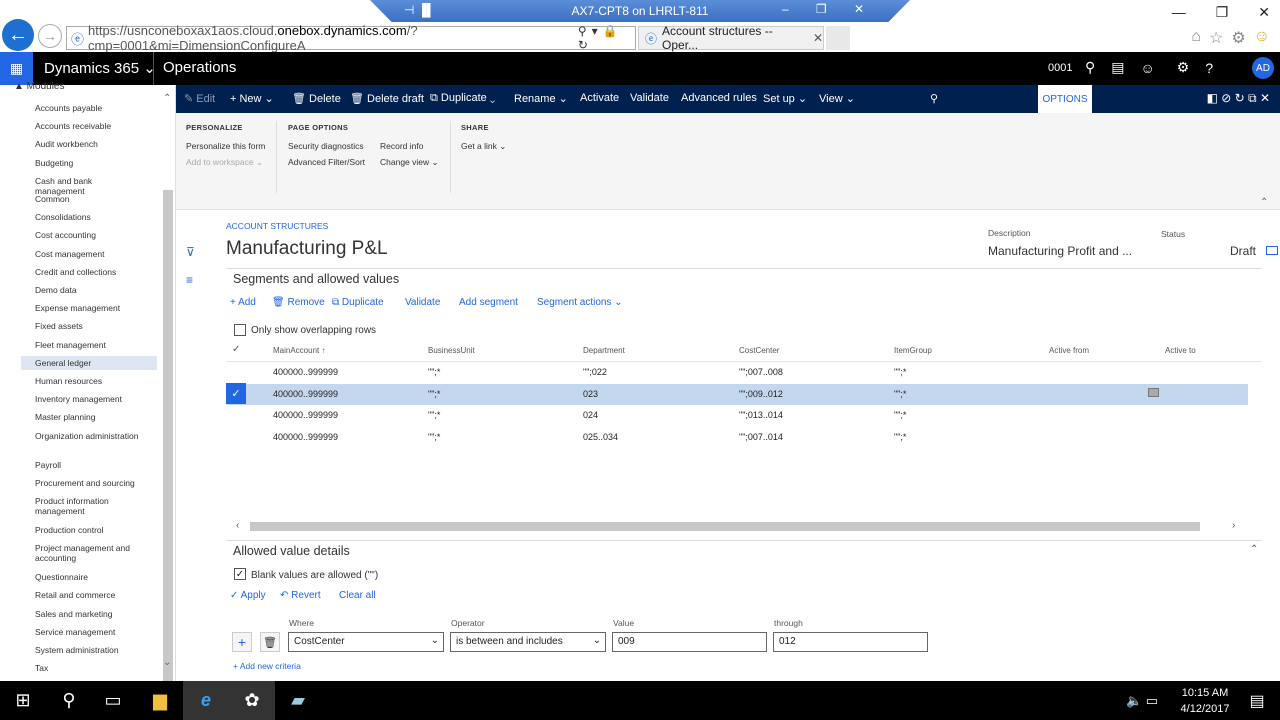 The width and height of the screenshot is (1280, 720). Describe the element at coordinates (451, 350) in the screenshot. I see `column-header: BusinessUnit` at that location.